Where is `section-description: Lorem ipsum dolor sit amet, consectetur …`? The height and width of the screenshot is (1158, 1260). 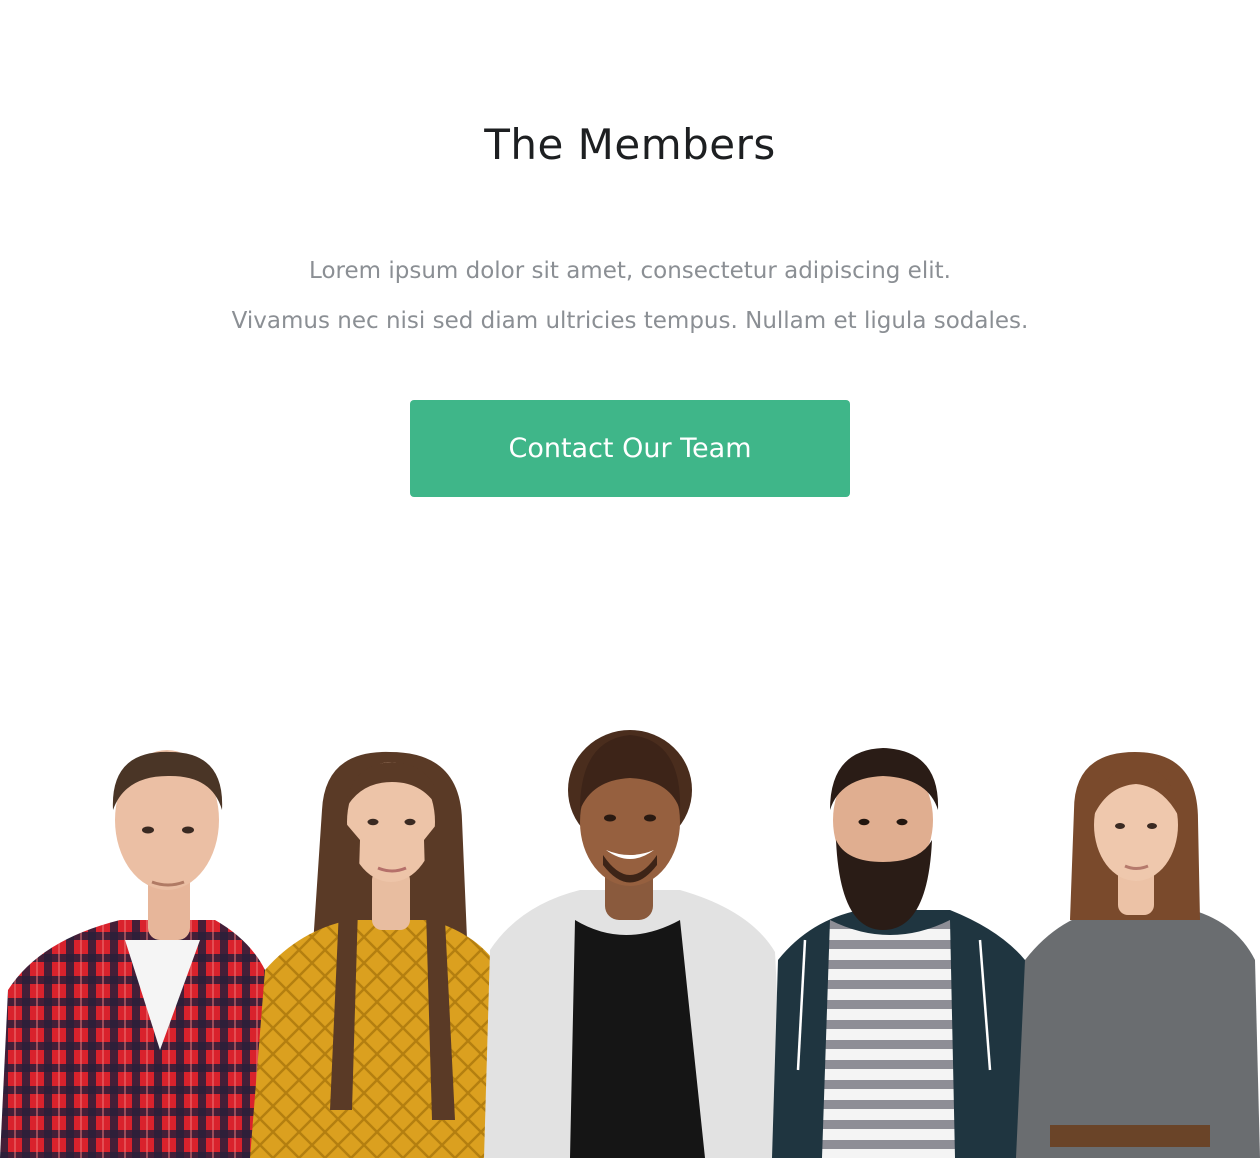
section-description: Lorem ipsum dolor sit amet, consectetur … is located at coordinates (630, 296).